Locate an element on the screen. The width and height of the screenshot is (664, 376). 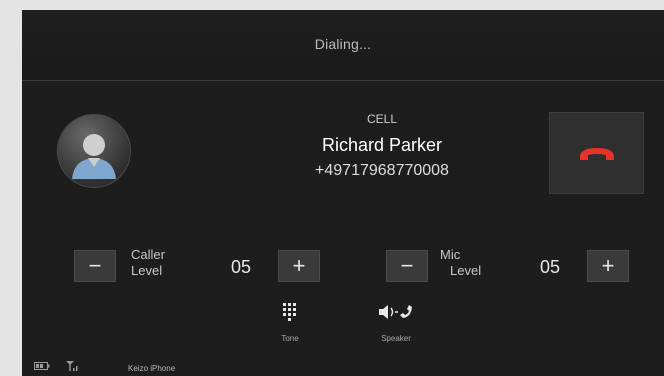
person-icon is located at coordinates (94, 156).